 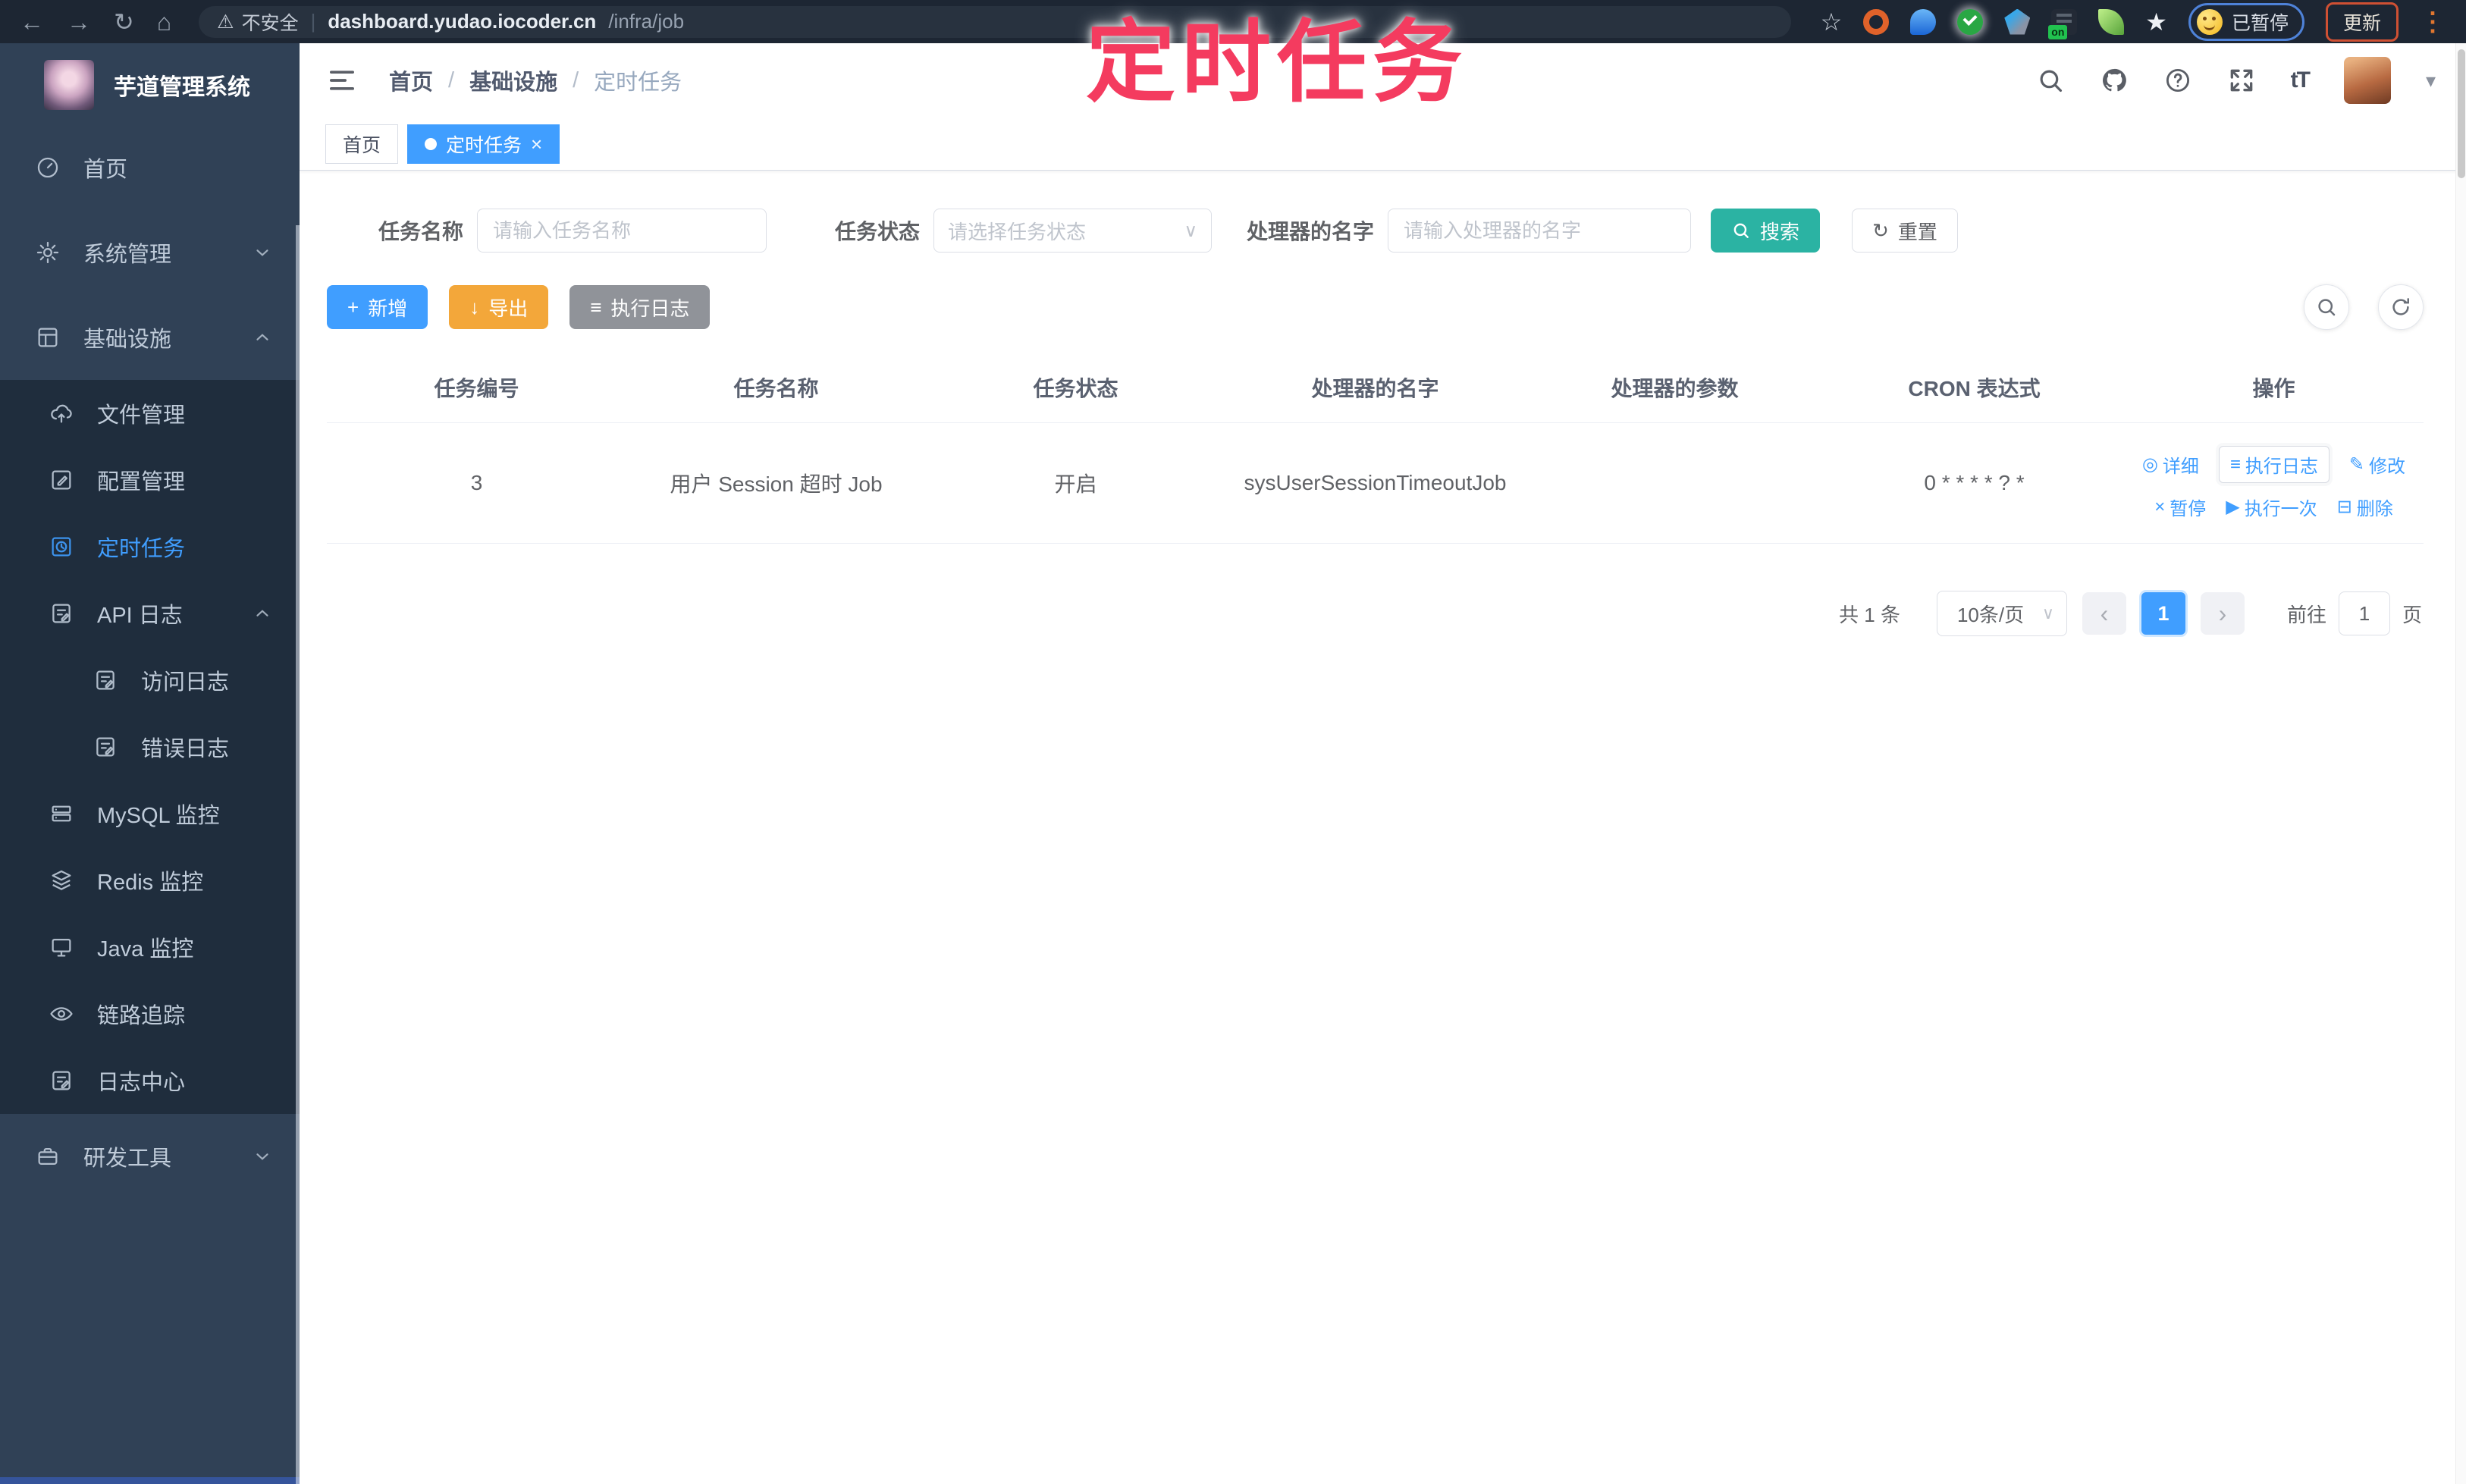 I want to click on extension-blue-gem-icon, so click(x=2018, y=21).